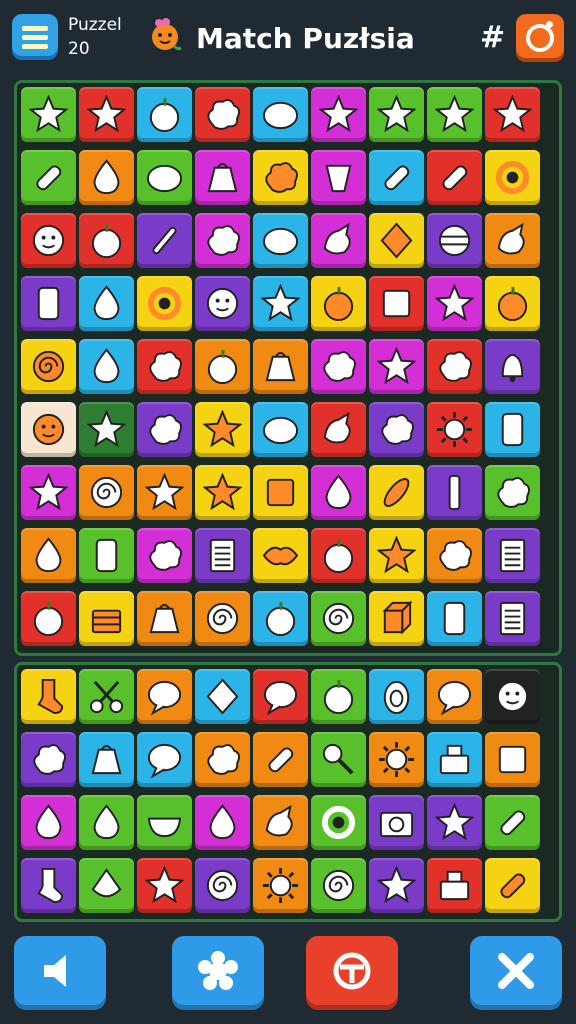 The height and width of the screenshot is (1024, 576). Describe the element at coordinates (454, 429) in the screenshot. I see `tile-top-r6-c8` at that location.